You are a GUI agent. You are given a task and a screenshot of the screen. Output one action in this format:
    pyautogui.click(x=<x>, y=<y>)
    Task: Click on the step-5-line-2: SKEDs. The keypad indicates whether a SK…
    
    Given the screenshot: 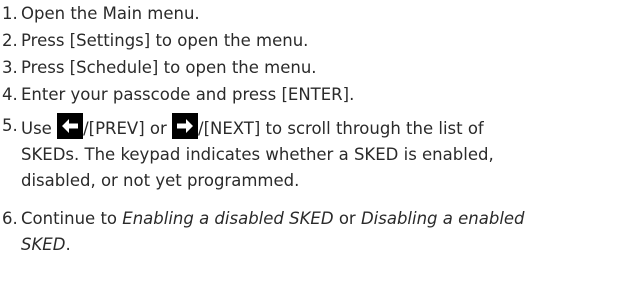 What is the action you would take?
    pyautogui.click(x=257, y=154)
    